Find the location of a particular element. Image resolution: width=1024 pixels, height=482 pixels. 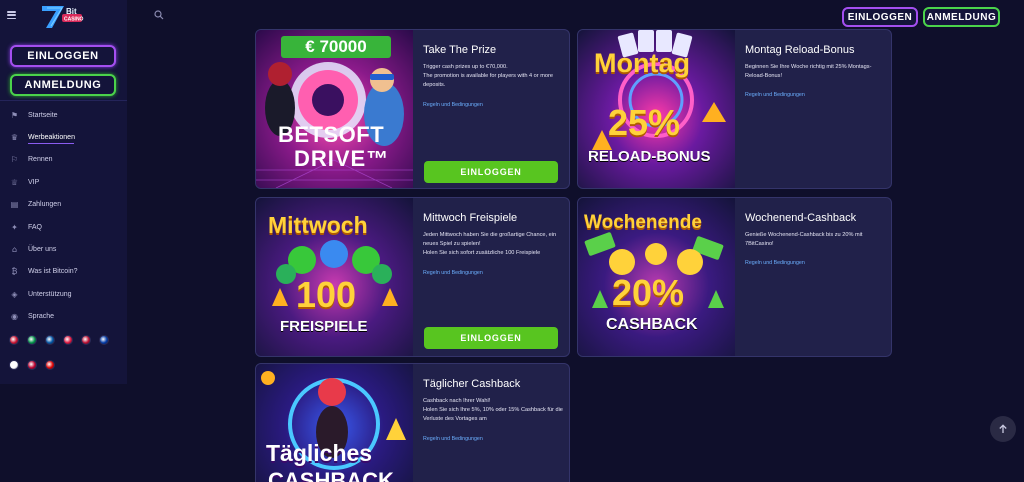

flag-japan-icon is located at coordinates (32, 365).